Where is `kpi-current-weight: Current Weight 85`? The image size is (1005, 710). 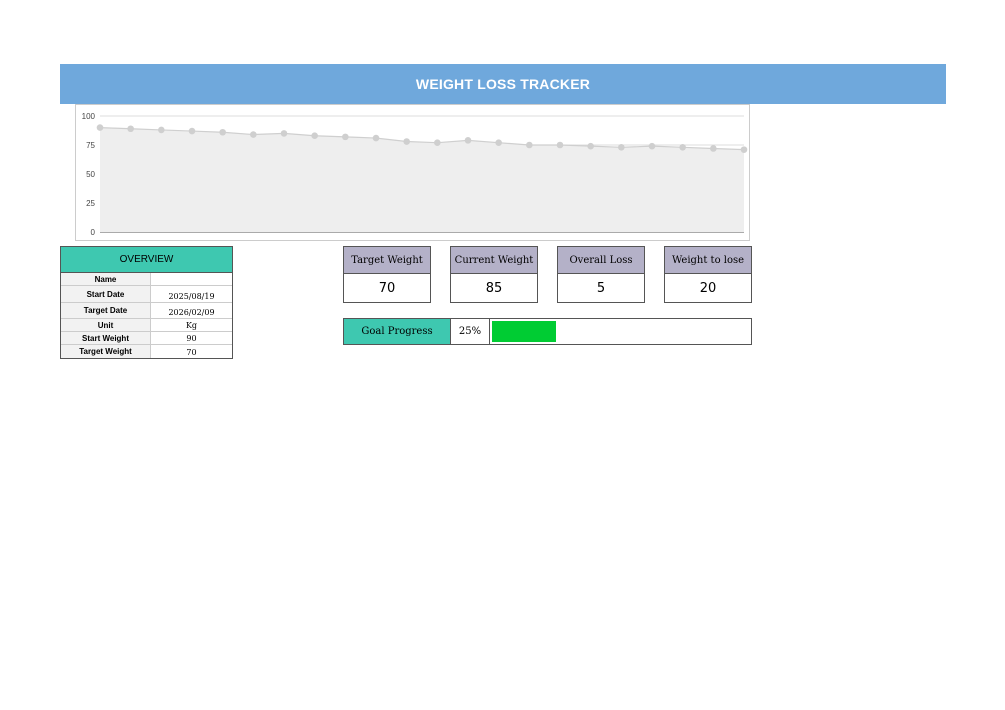
kpi-current-weight: Current Weight 85 is located at coordinates (494, 274).